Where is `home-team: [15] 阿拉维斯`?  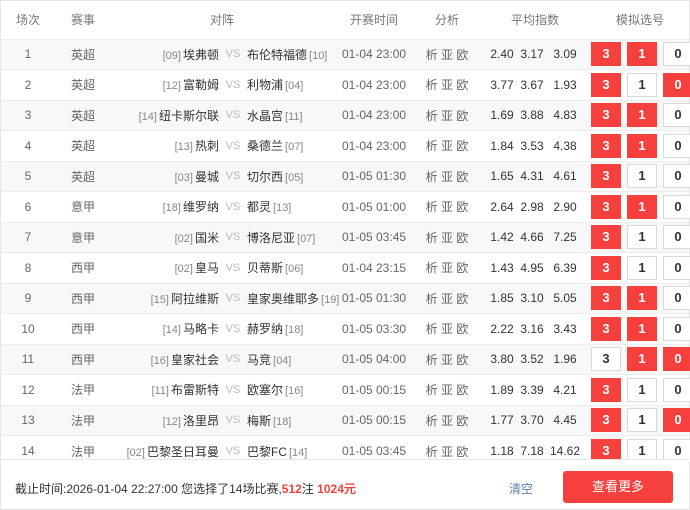 home-team: [15] 阿拉维斯 is located at coordinates (166, 298).